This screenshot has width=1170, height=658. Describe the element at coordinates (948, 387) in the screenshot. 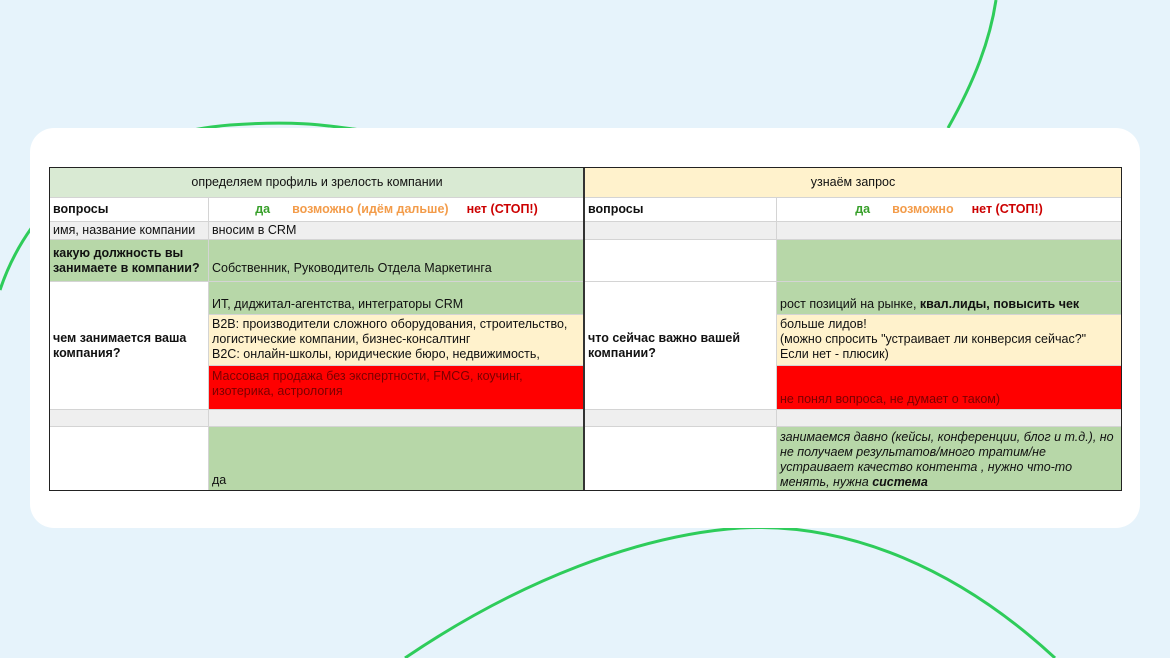

I see `answer-important-no: не понял вопроса, не думает о таком)` at that location.